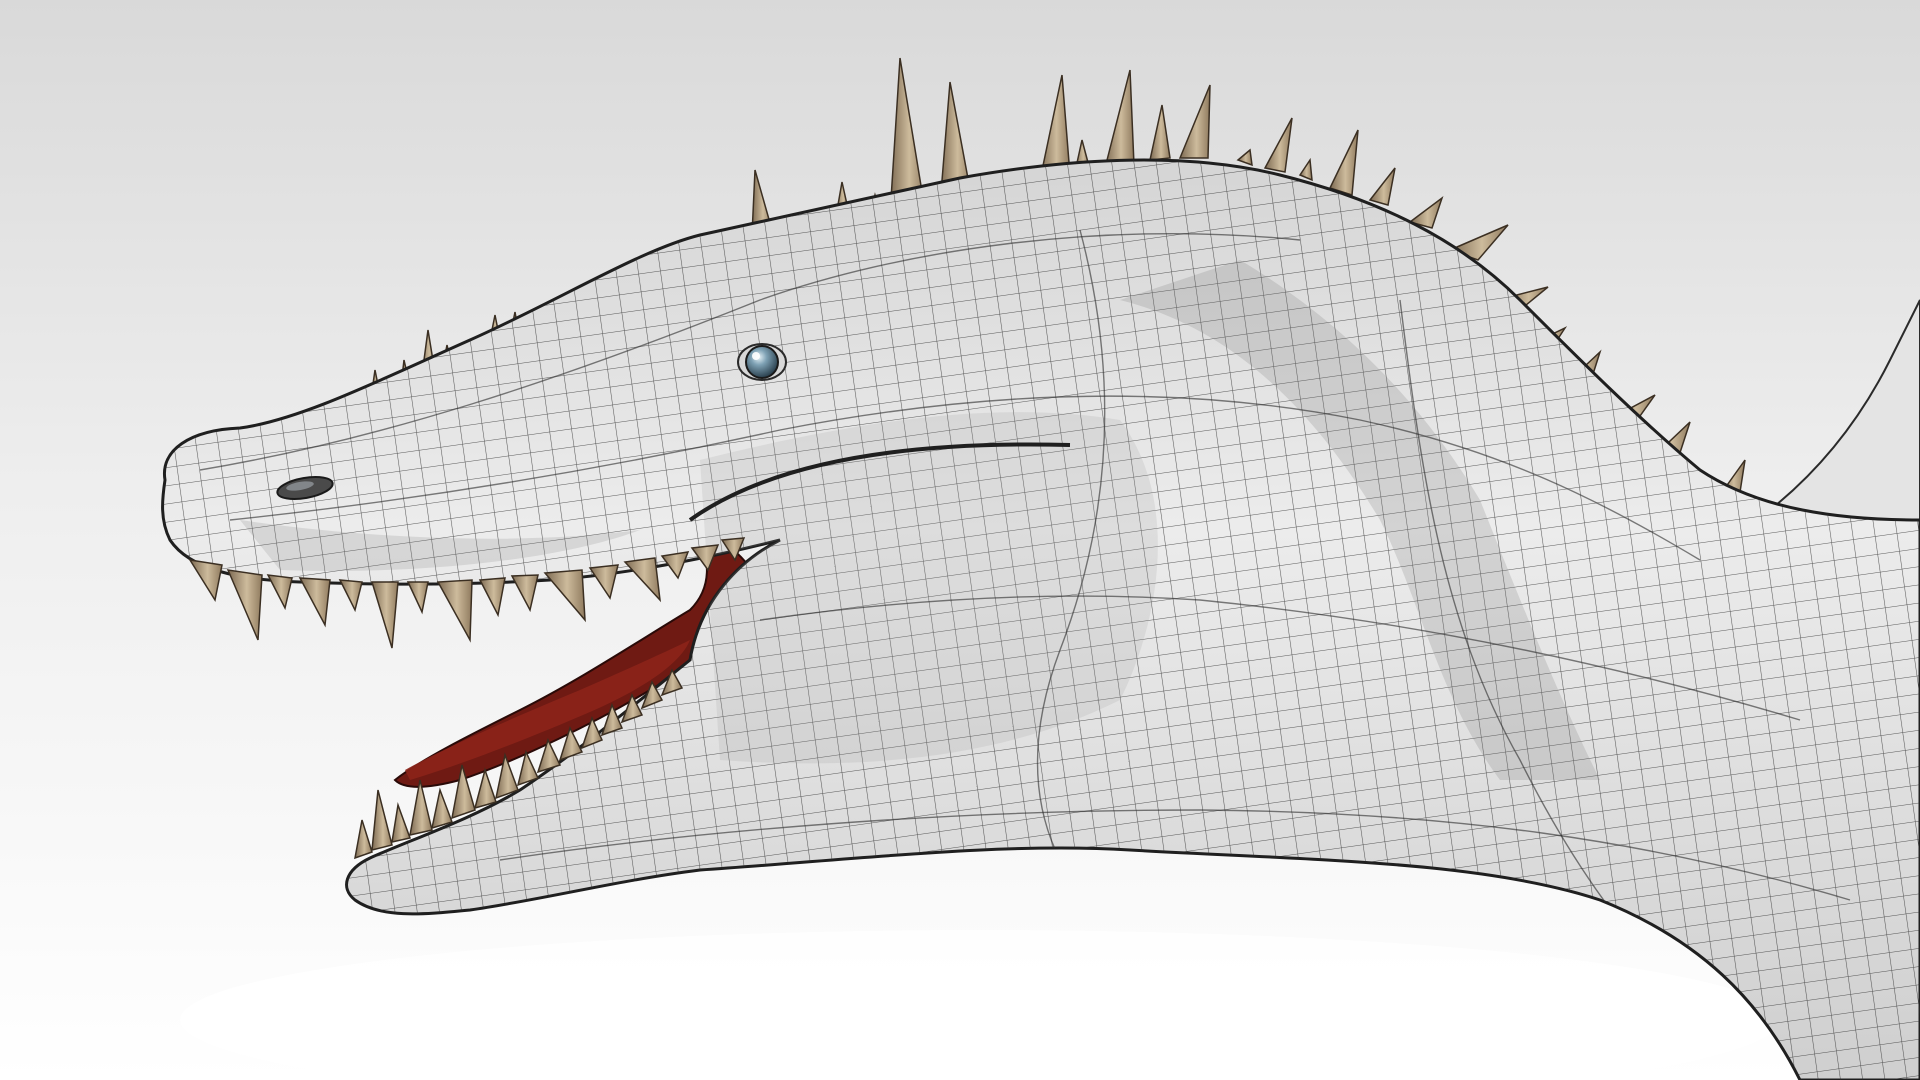 The width and height of the screenshot is (1920, 1080). What do you see at coordinates (762, 362) in the screenshot?
I see `eye` at bounding box center [762, 362].